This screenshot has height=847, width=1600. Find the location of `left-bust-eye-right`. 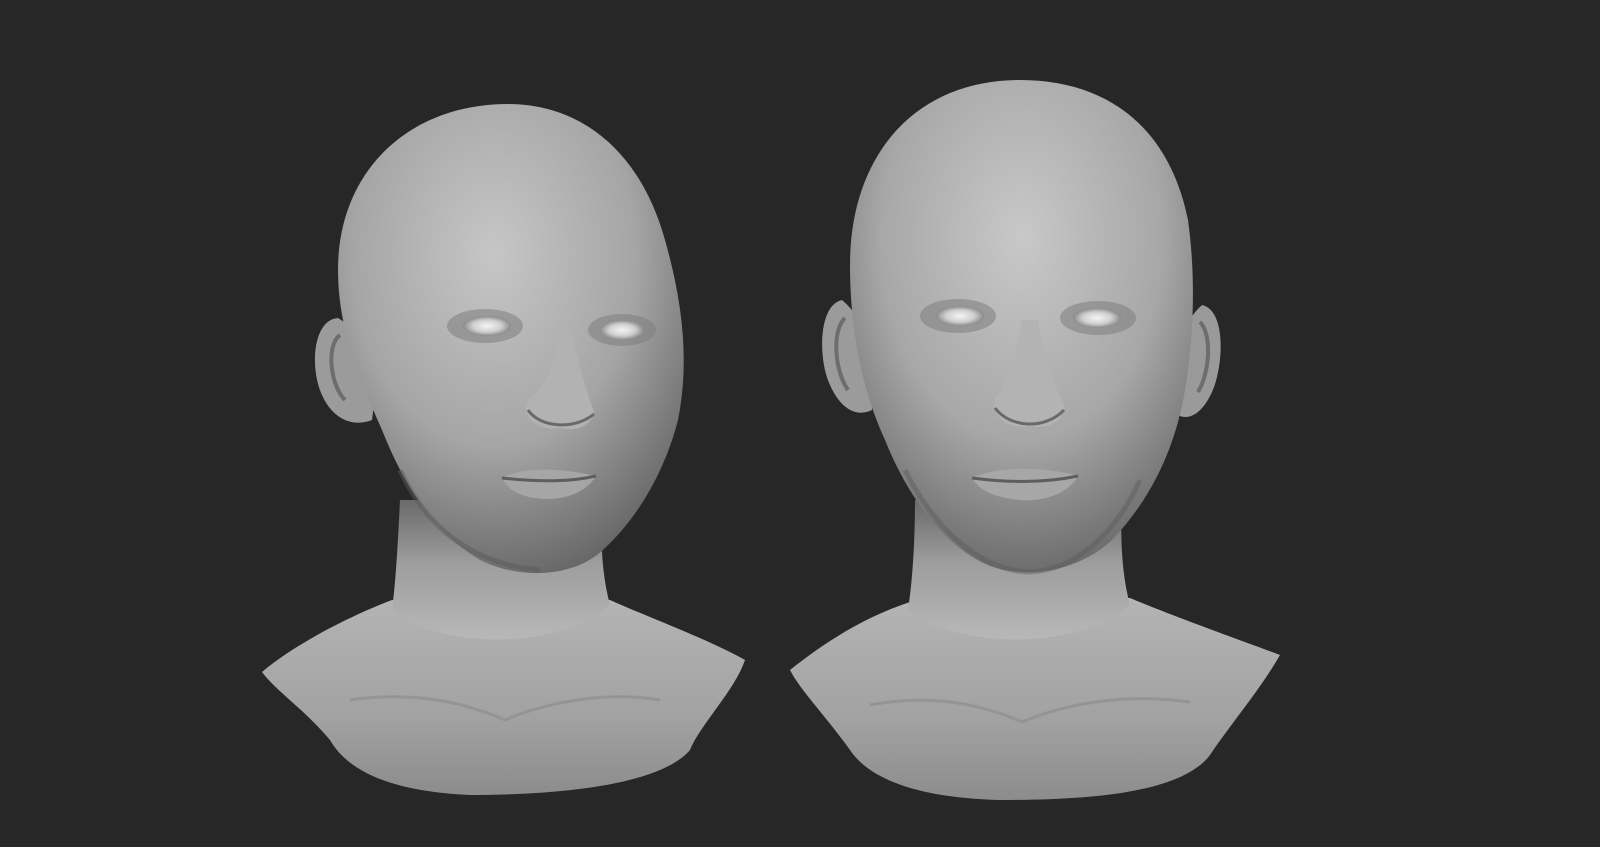

left-bust-eye-right is located at coordinates (487, 326).